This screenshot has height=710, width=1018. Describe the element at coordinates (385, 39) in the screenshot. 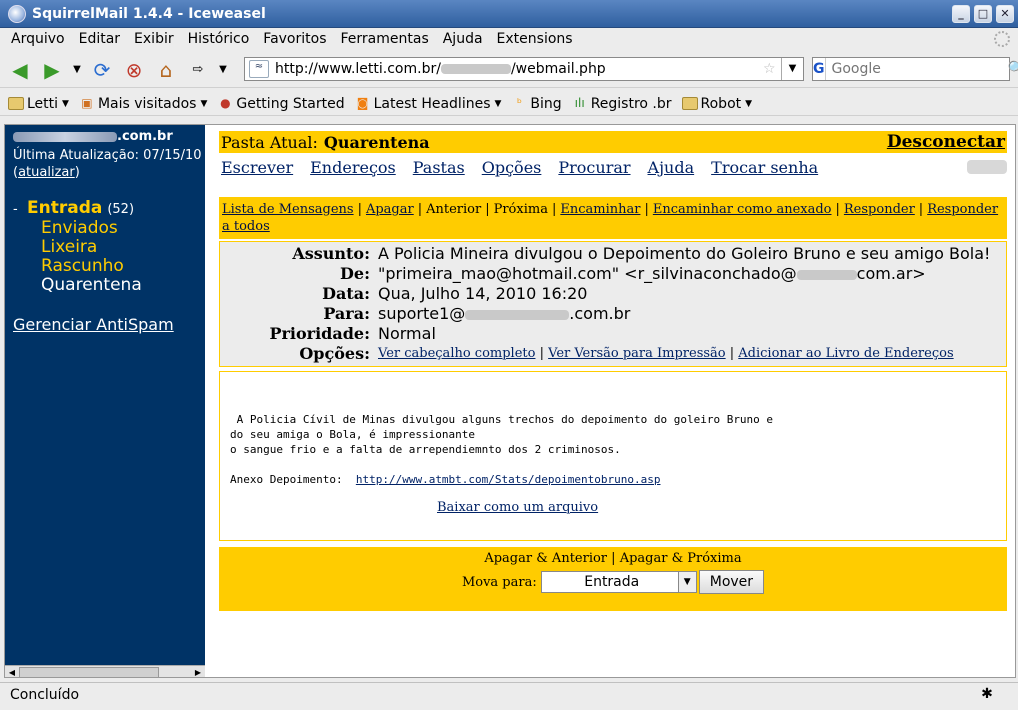

I see `menu-ferramentas: Ferramentas` at that location.